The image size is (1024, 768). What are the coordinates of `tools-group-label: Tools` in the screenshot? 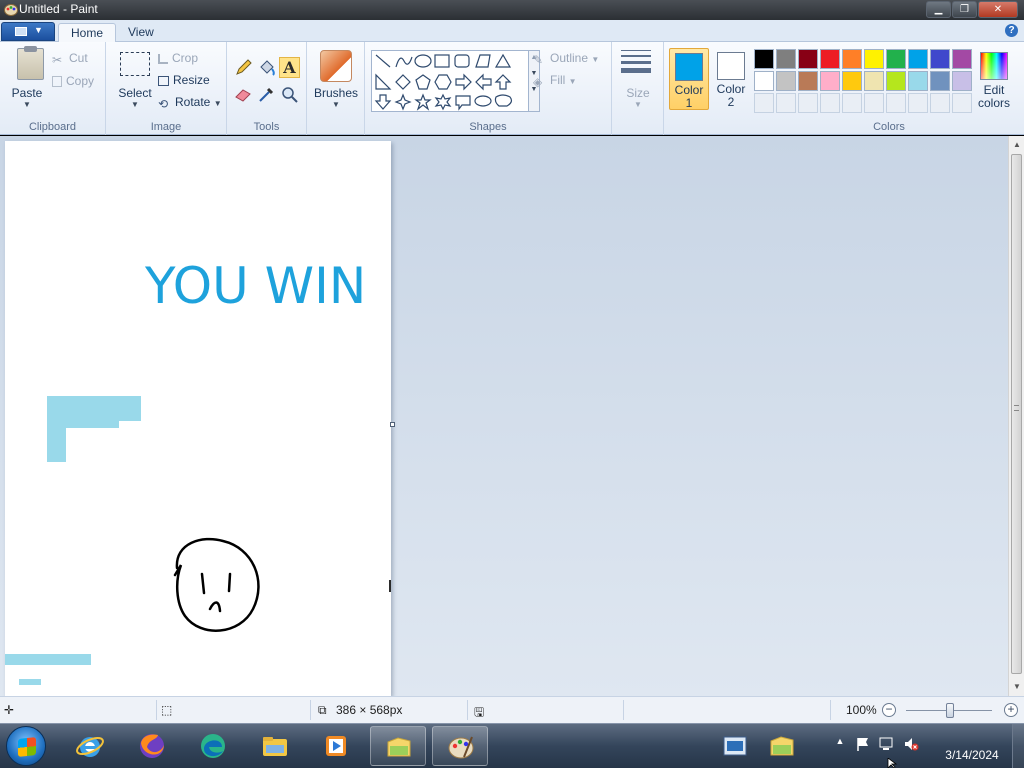 It's located at (266, 127).